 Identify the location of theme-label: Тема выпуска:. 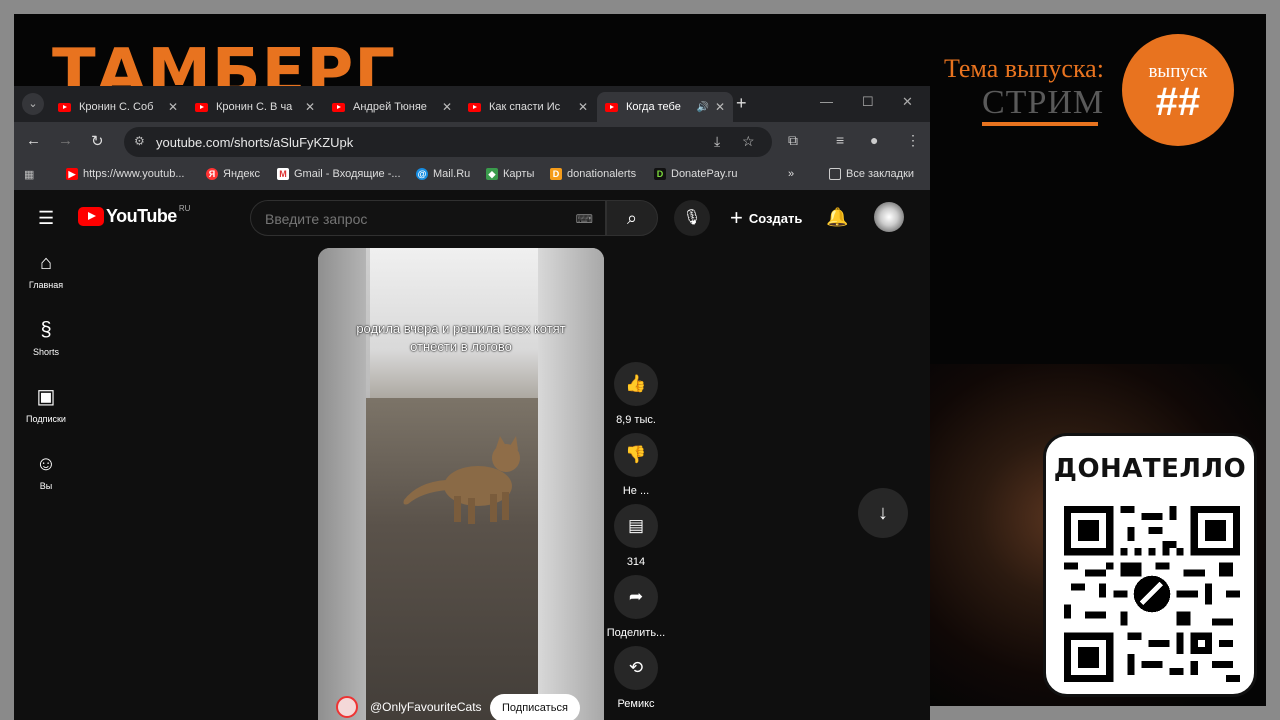
(1024, 68).